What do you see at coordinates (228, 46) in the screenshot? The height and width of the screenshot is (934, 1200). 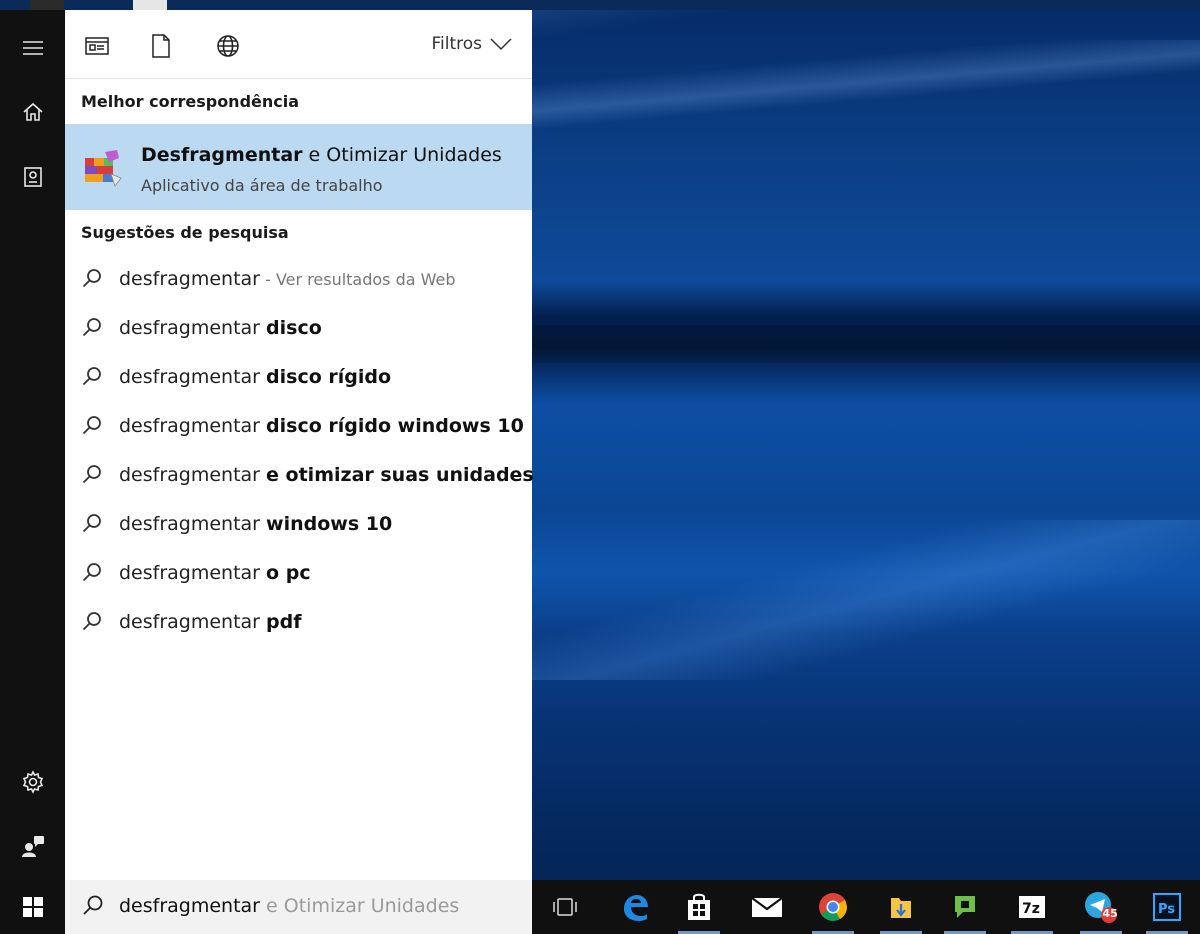 I see `web-filter-icon` at bounding box center [228, 46].